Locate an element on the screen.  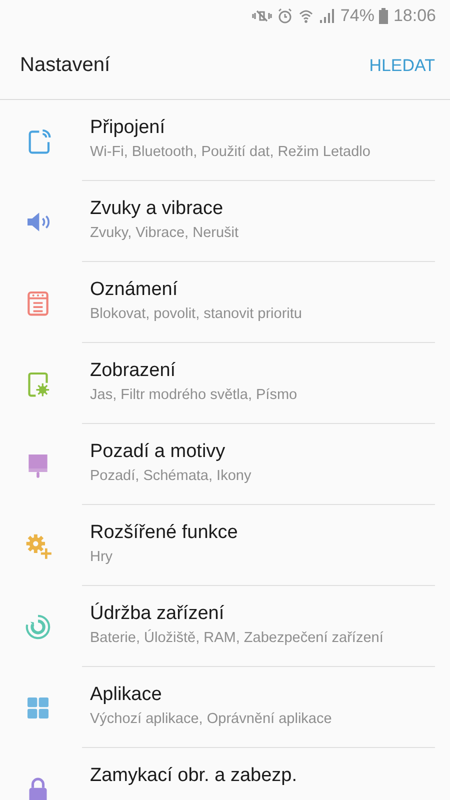
item-subtitle: Zvuky, Vibrace, Nerušit is located at coordinates (165, 233).